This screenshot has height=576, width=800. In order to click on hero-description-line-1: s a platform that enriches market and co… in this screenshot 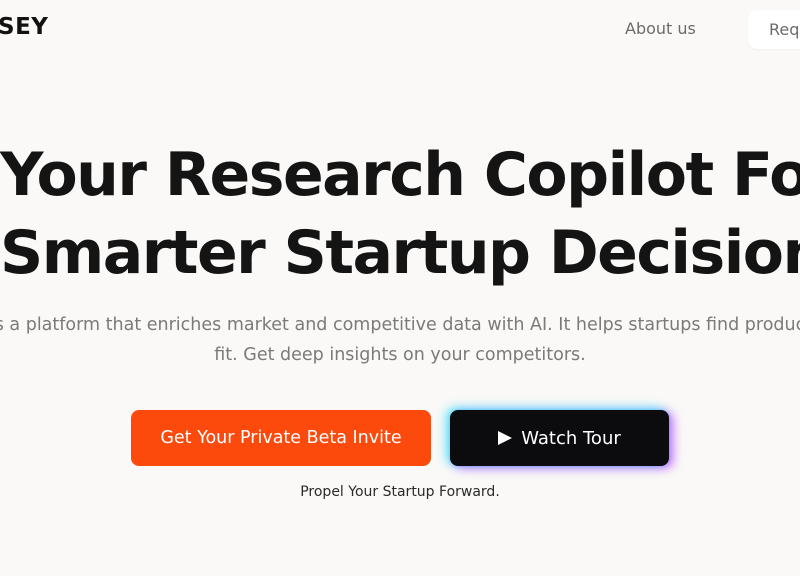, I will do `click(400, 325)`.